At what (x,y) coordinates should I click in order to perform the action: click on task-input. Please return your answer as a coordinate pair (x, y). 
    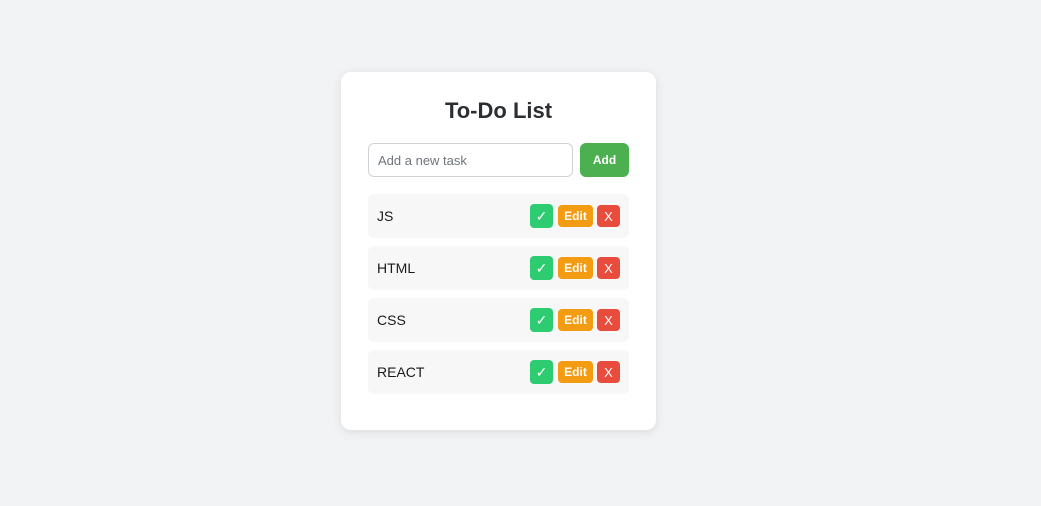
    Looking at the image, I should click on (470, 160).